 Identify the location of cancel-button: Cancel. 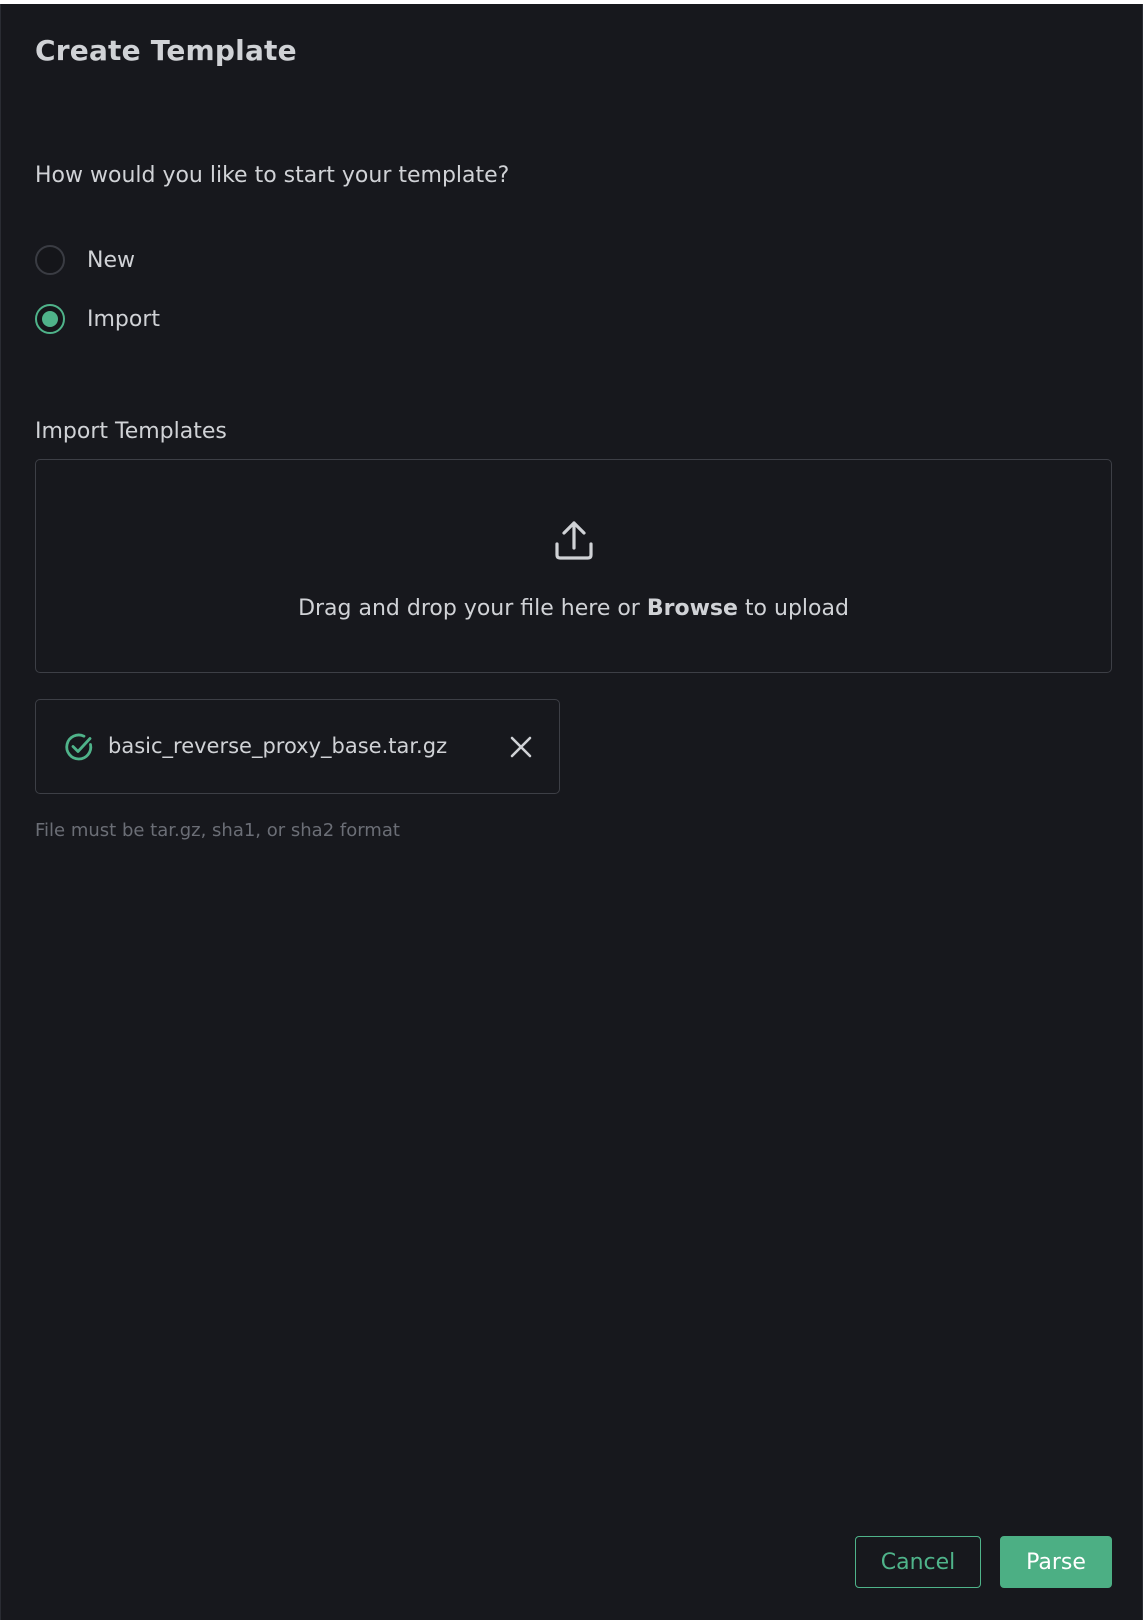
(918, 1562).